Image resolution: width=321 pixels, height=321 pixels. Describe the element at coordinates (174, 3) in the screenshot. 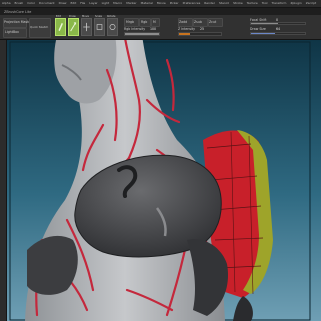

I see `menu-item-picker: Picker` at that location.